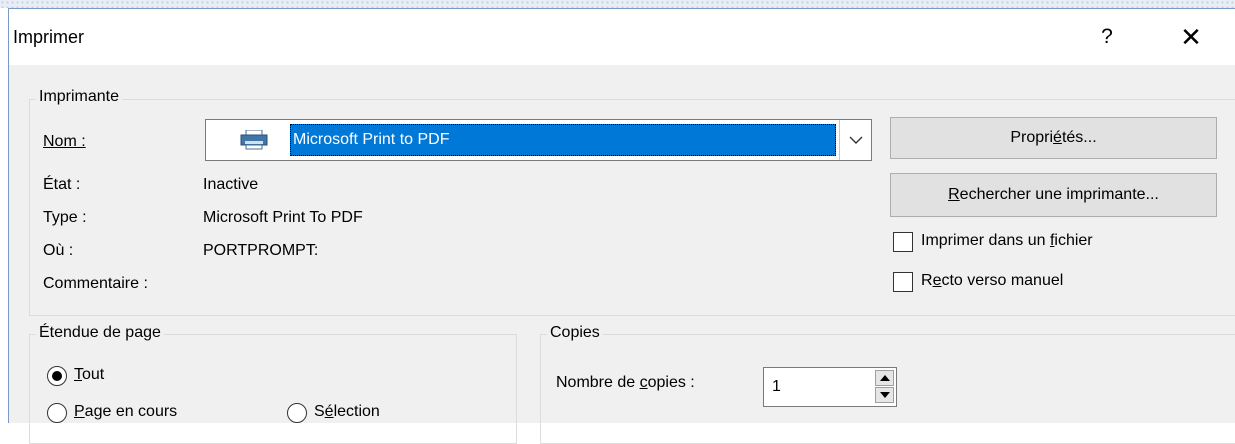  What do you see at coordinates (617, 4) in the screenshot?
I see `desktop-background` at bounding box center [617, 4].